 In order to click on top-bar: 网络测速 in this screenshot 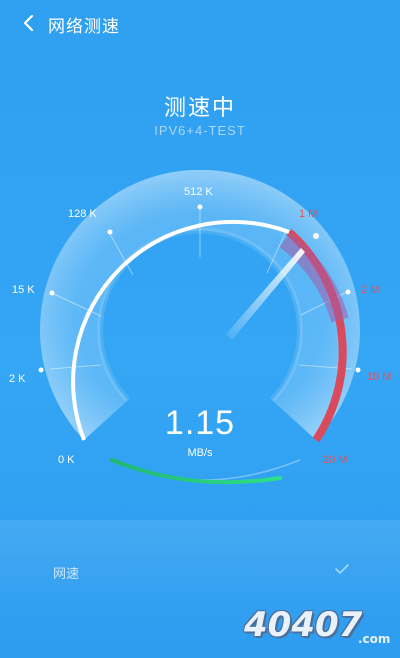, I will do `click(200, 24)`.